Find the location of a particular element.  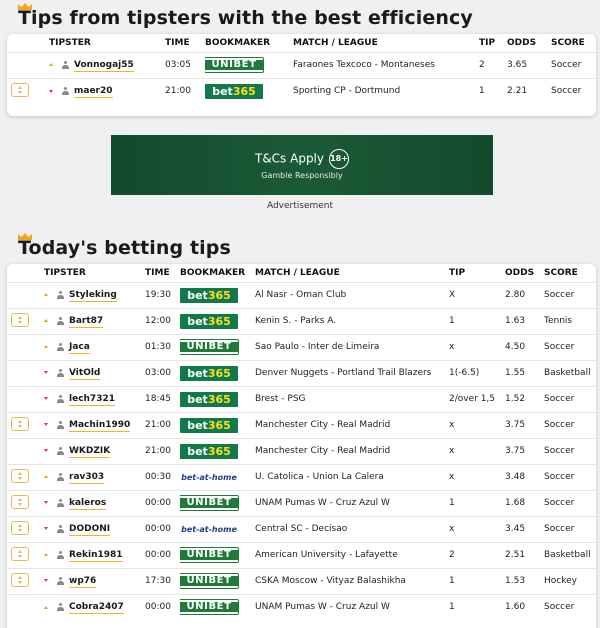

odds-value: 3.75 is located at coordinates (524, 424).